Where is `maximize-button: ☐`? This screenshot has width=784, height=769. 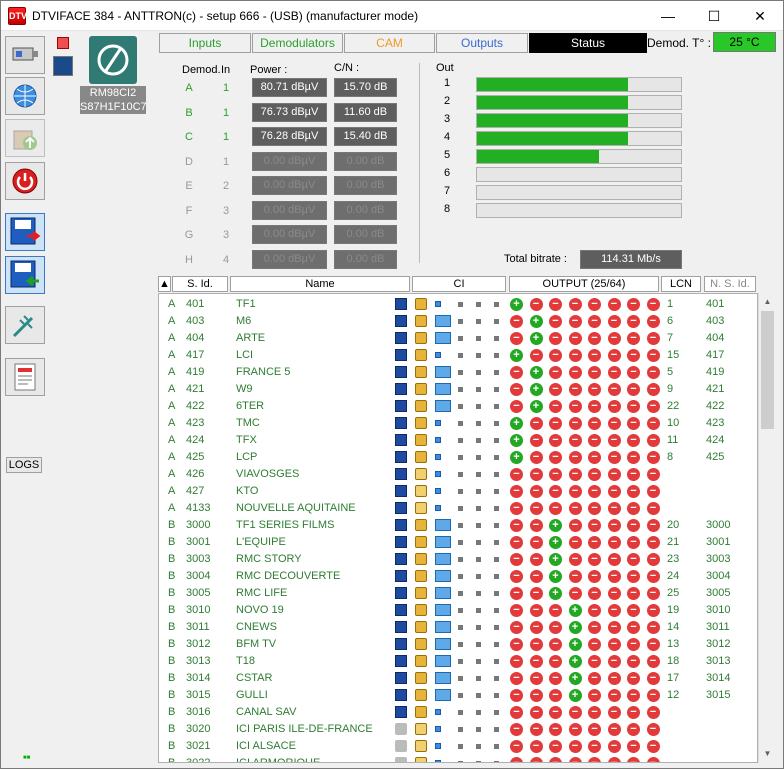
maximize-button: ☐ is located at coordinates (714, 16).